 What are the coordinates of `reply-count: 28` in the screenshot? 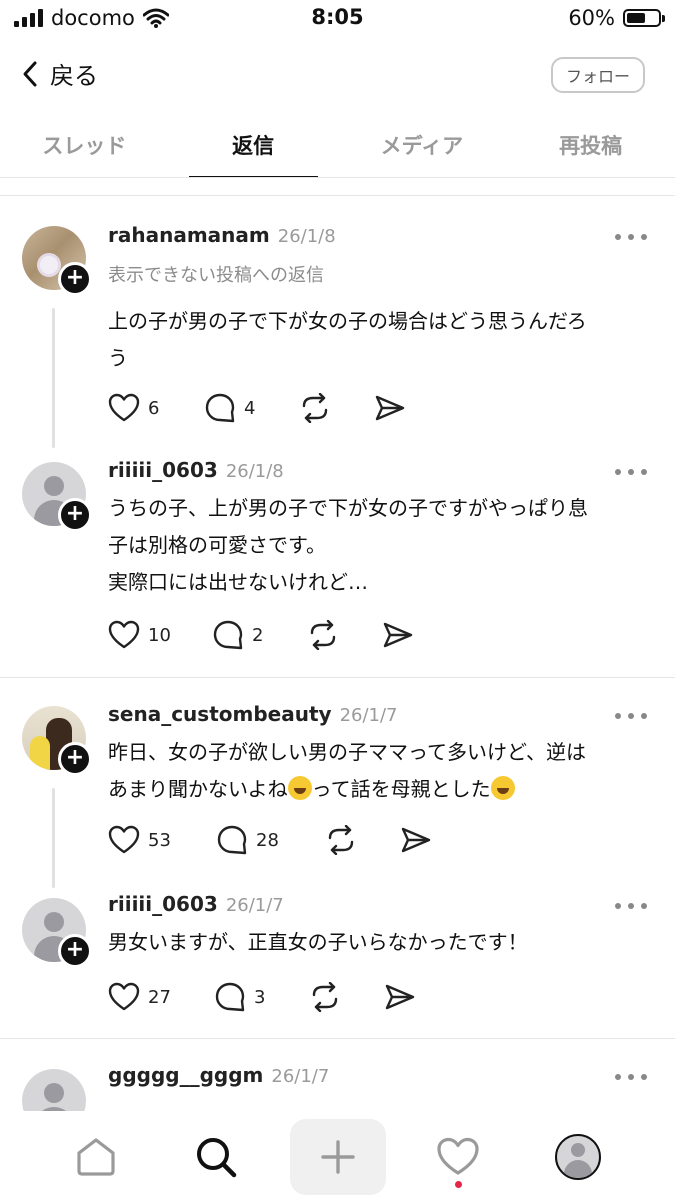 It's located at (267, 840).